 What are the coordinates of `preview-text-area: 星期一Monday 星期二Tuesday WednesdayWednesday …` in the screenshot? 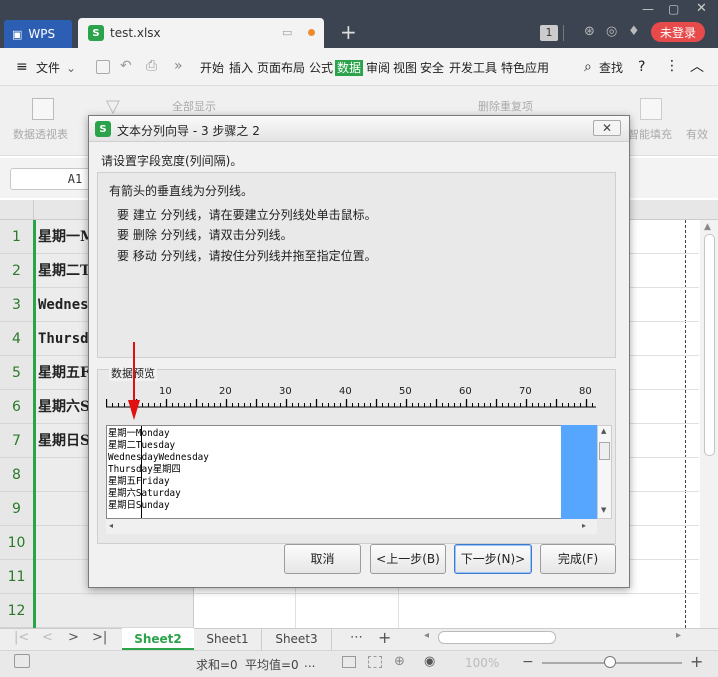 It's located at (334, 472).